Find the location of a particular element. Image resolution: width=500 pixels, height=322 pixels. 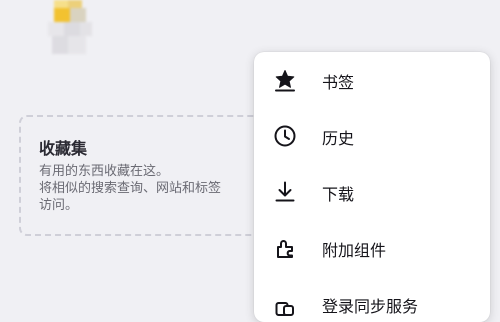

download-icon is located at coordinates (285, 192).